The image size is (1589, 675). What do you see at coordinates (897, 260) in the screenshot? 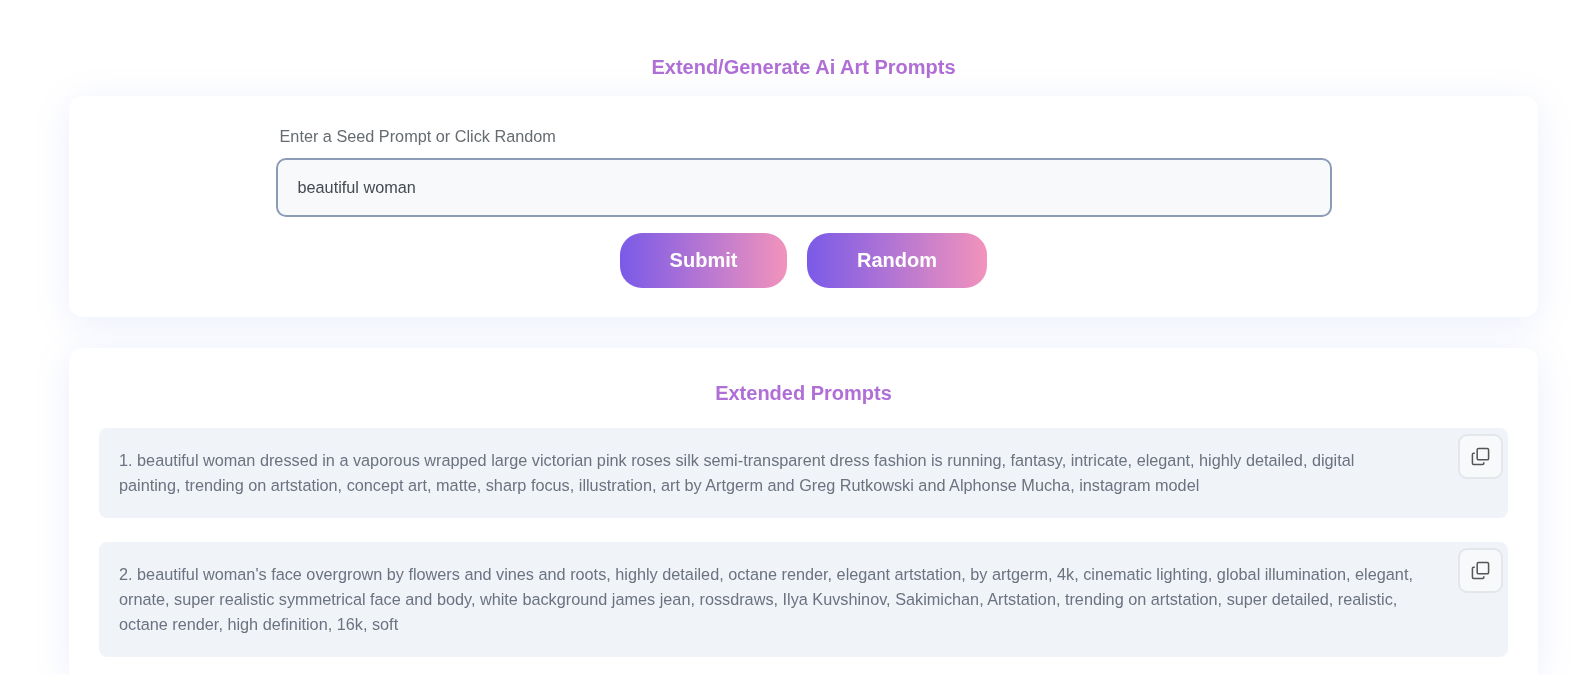
I see `random-button: Random` at bounding box center [897, 260].